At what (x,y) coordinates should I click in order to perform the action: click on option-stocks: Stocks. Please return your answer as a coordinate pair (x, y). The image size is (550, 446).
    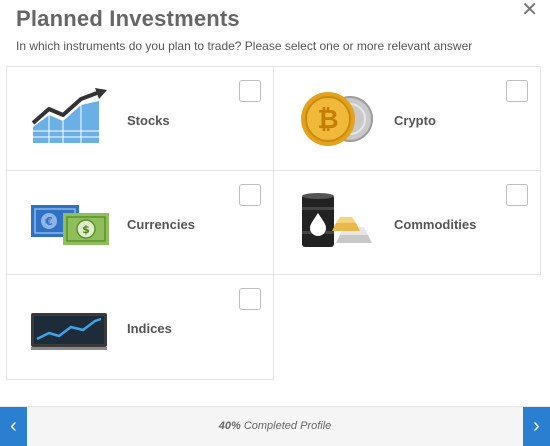
    Looking at the image, I should click on (140, 118).